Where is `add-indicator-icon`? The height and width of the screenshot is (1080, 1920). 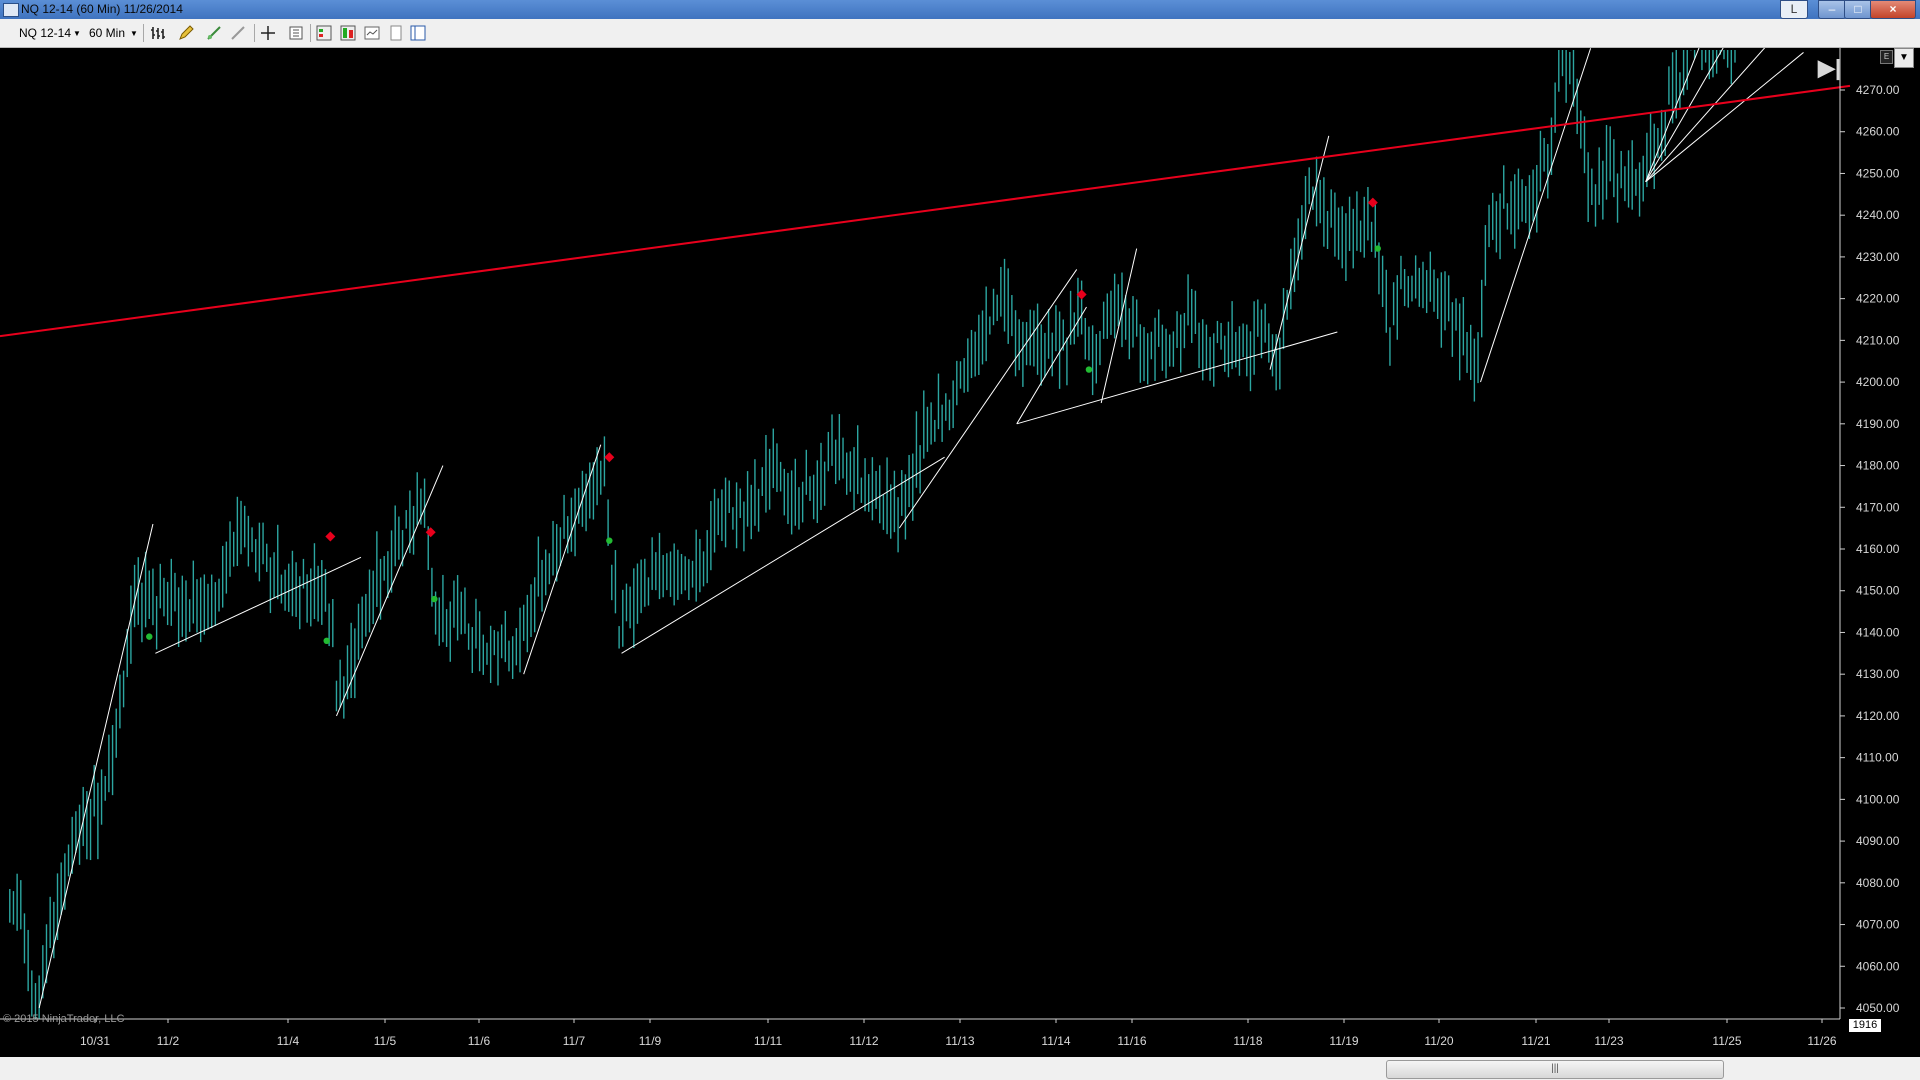
add-indicator-icon is located at coordinates (214, 33).